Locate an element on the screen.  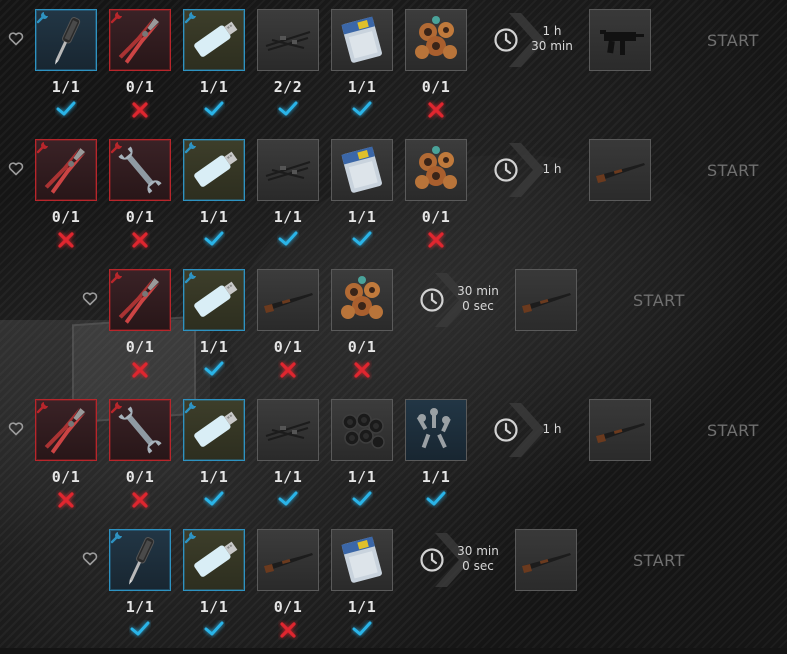
craft-time-text: 1 h 30 min is located at coordinates (552, 39).